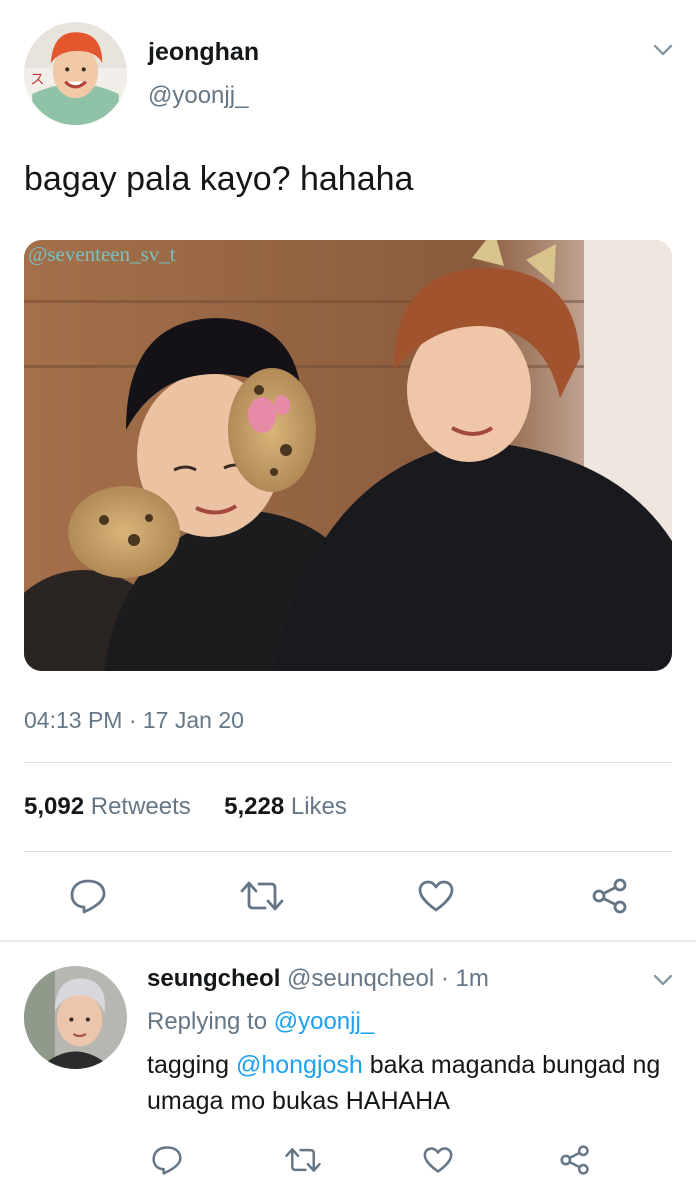 This screenshot has width=696, height=1200. Describe the element at coordinates (198, 96) in the screenshot. I see `author-handle: @yoonjj_` at that location.